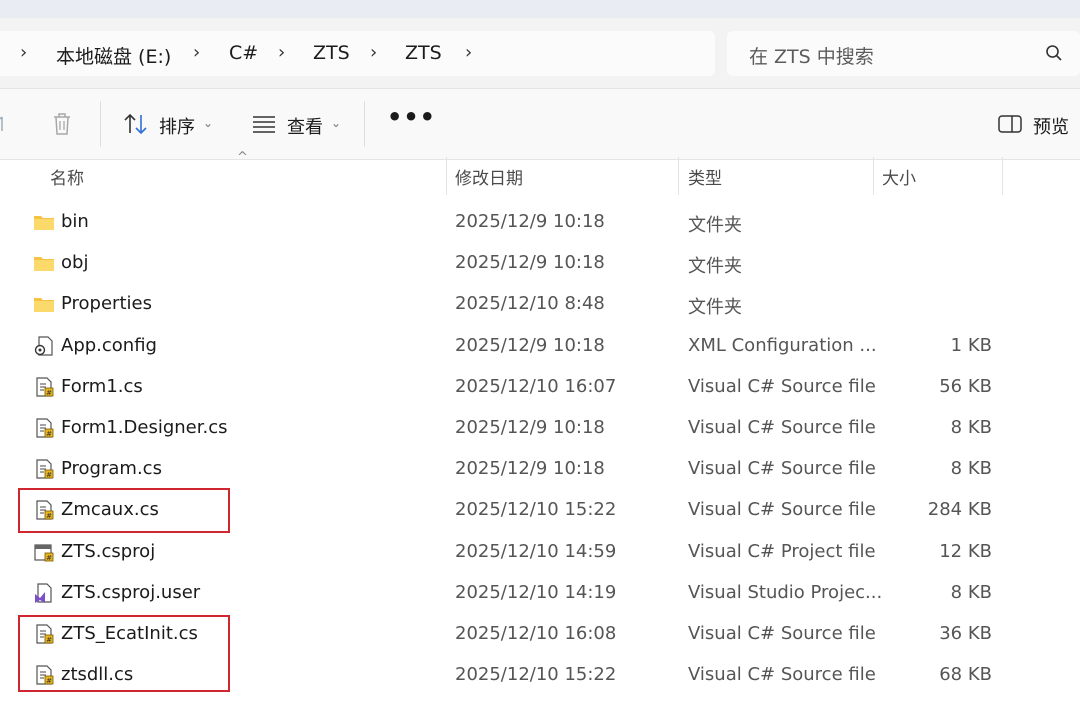  I want to click on column-header-modified: 修改日期, so click(489, 176).